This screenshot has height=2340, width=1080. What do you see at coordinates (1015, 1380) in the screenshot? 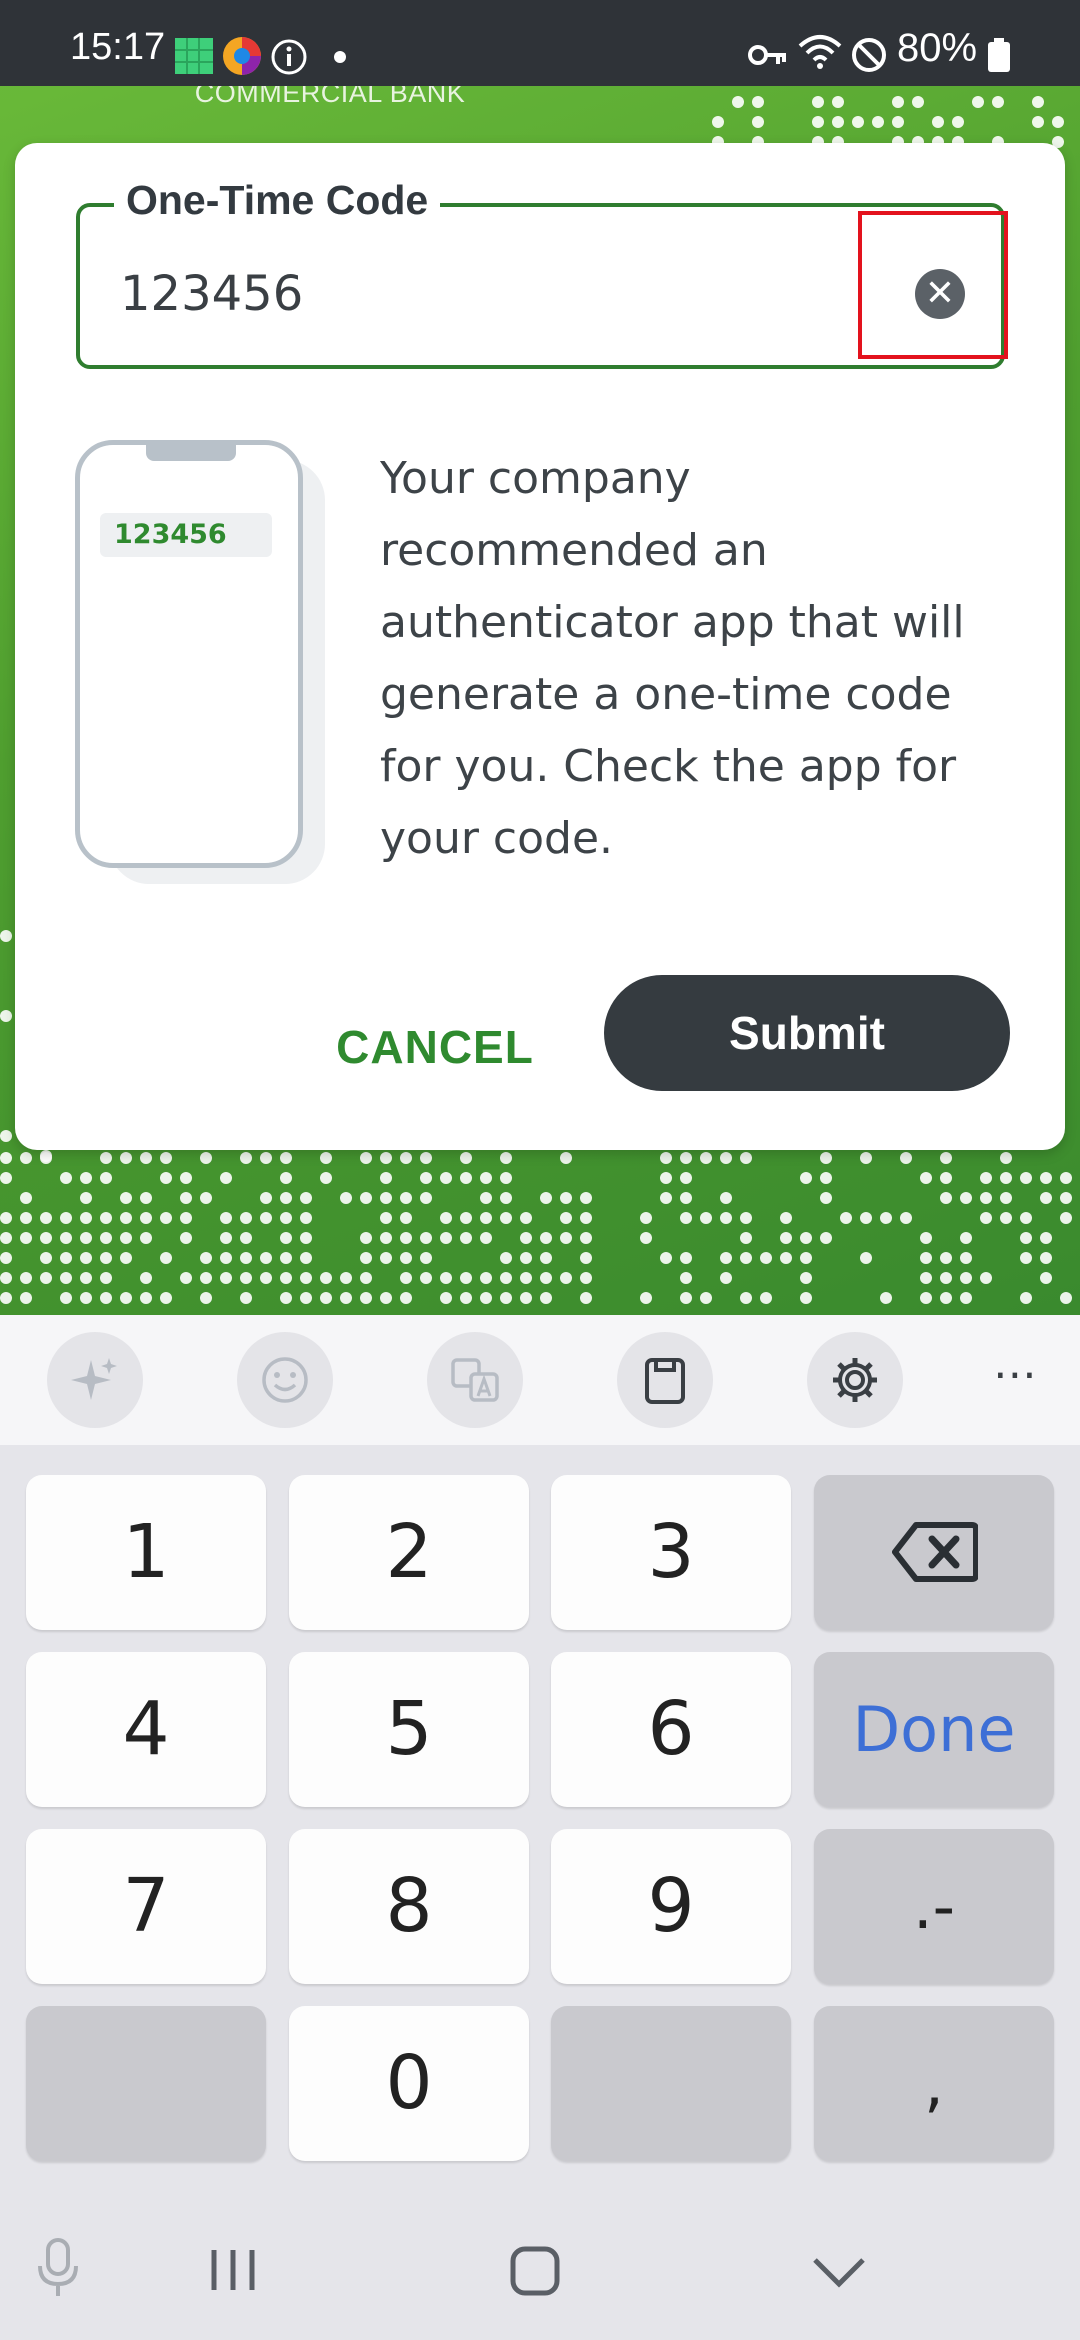
I see `more-options-button: ⋯` at bounding box center [1015, 1380].